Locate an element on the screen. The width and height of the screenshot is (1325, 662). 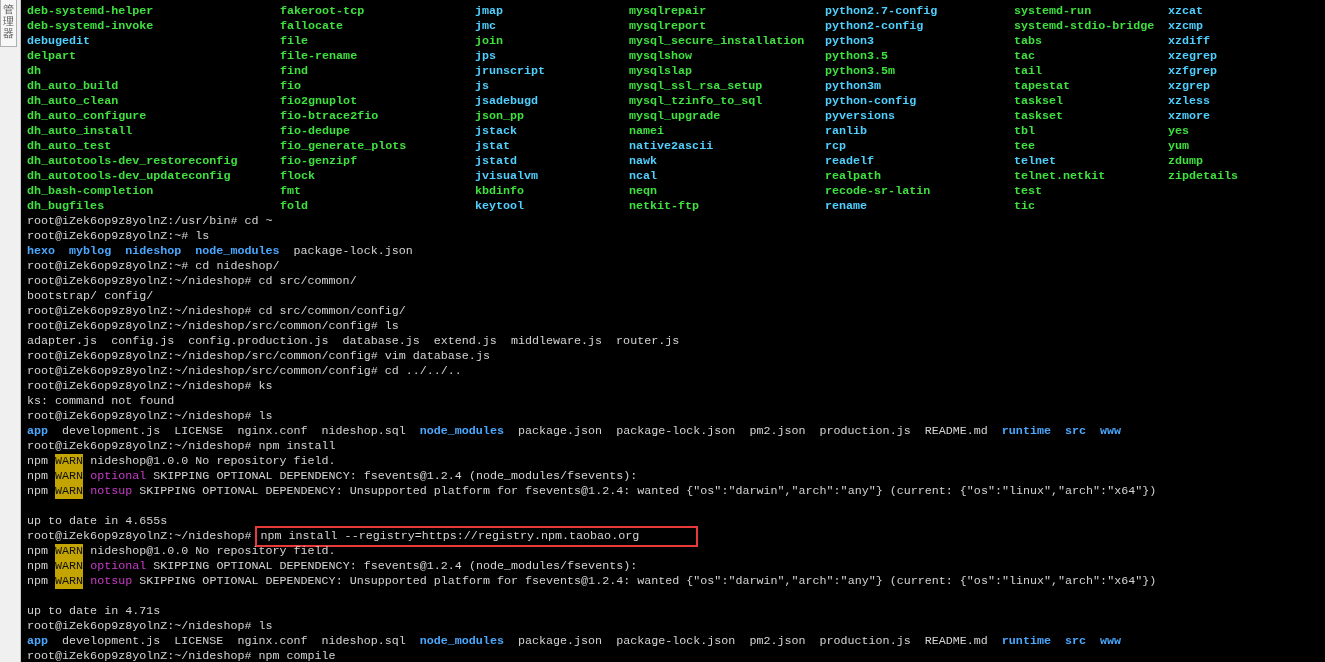
command-name: realpath is located at coordinates (853, 176).